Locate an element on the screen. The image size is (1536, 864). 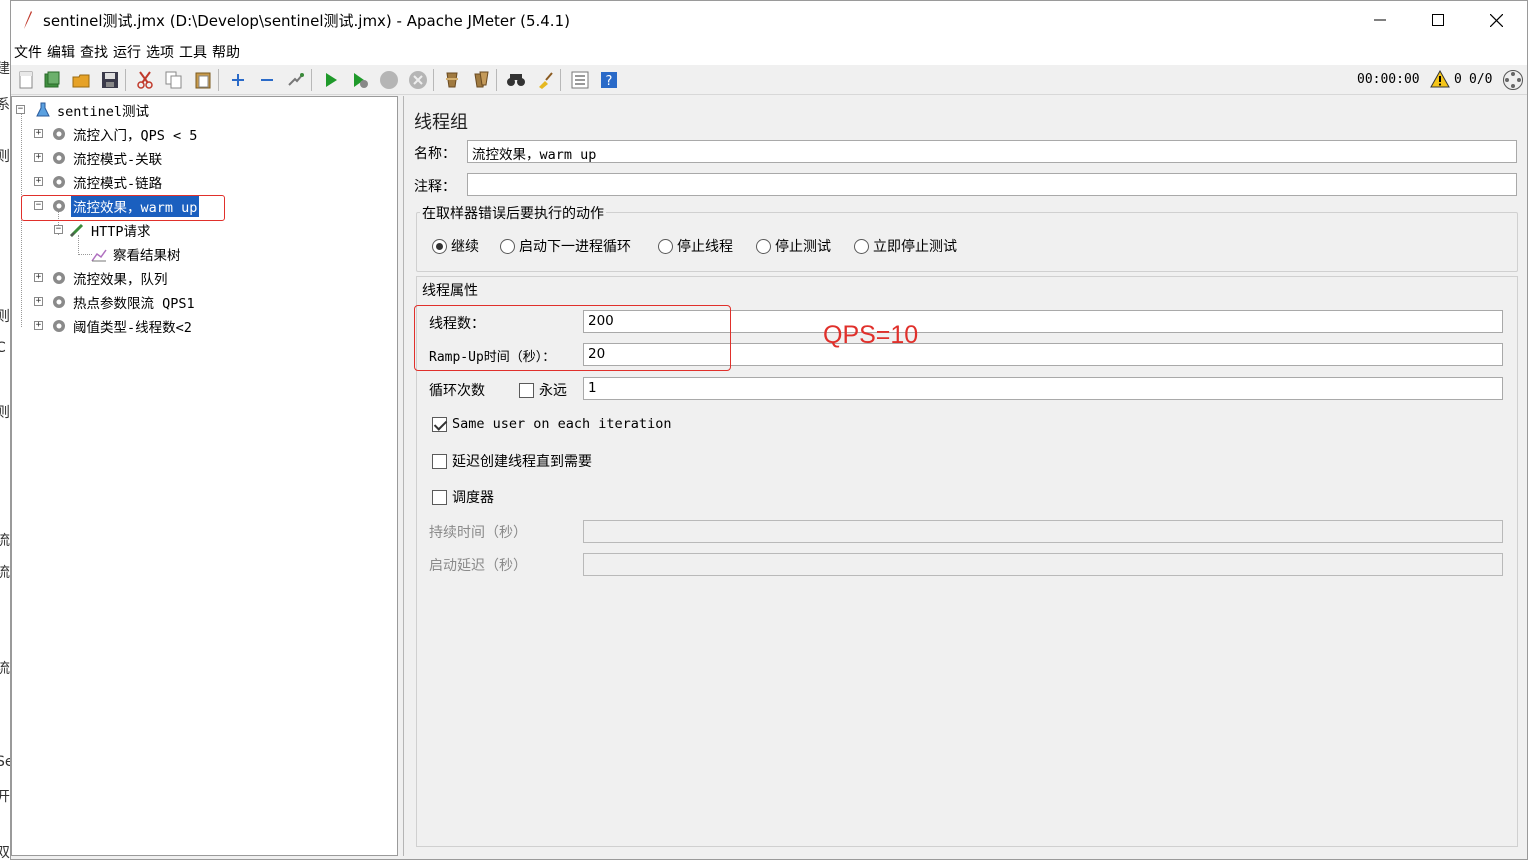
close-icon is located at coordinates (1496, 20).